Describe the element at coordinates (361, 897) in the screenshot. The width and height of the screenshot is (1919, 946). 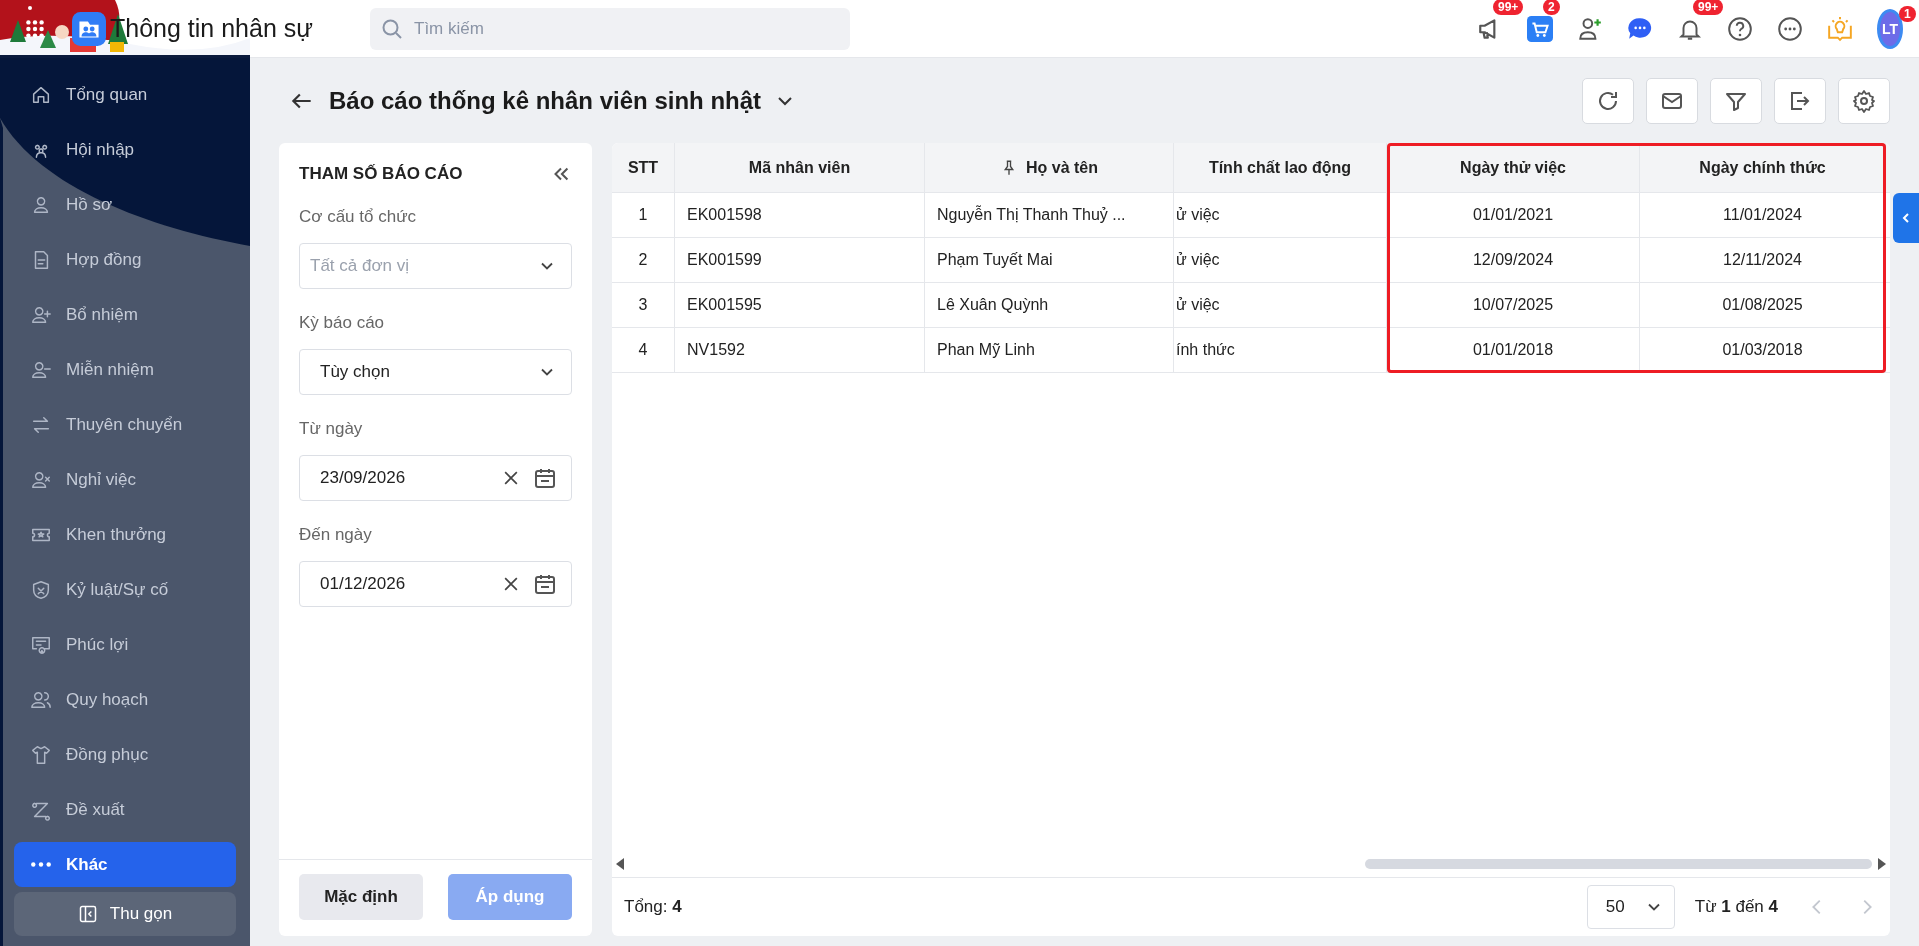
I see `default-button: Mặc định` at that location.